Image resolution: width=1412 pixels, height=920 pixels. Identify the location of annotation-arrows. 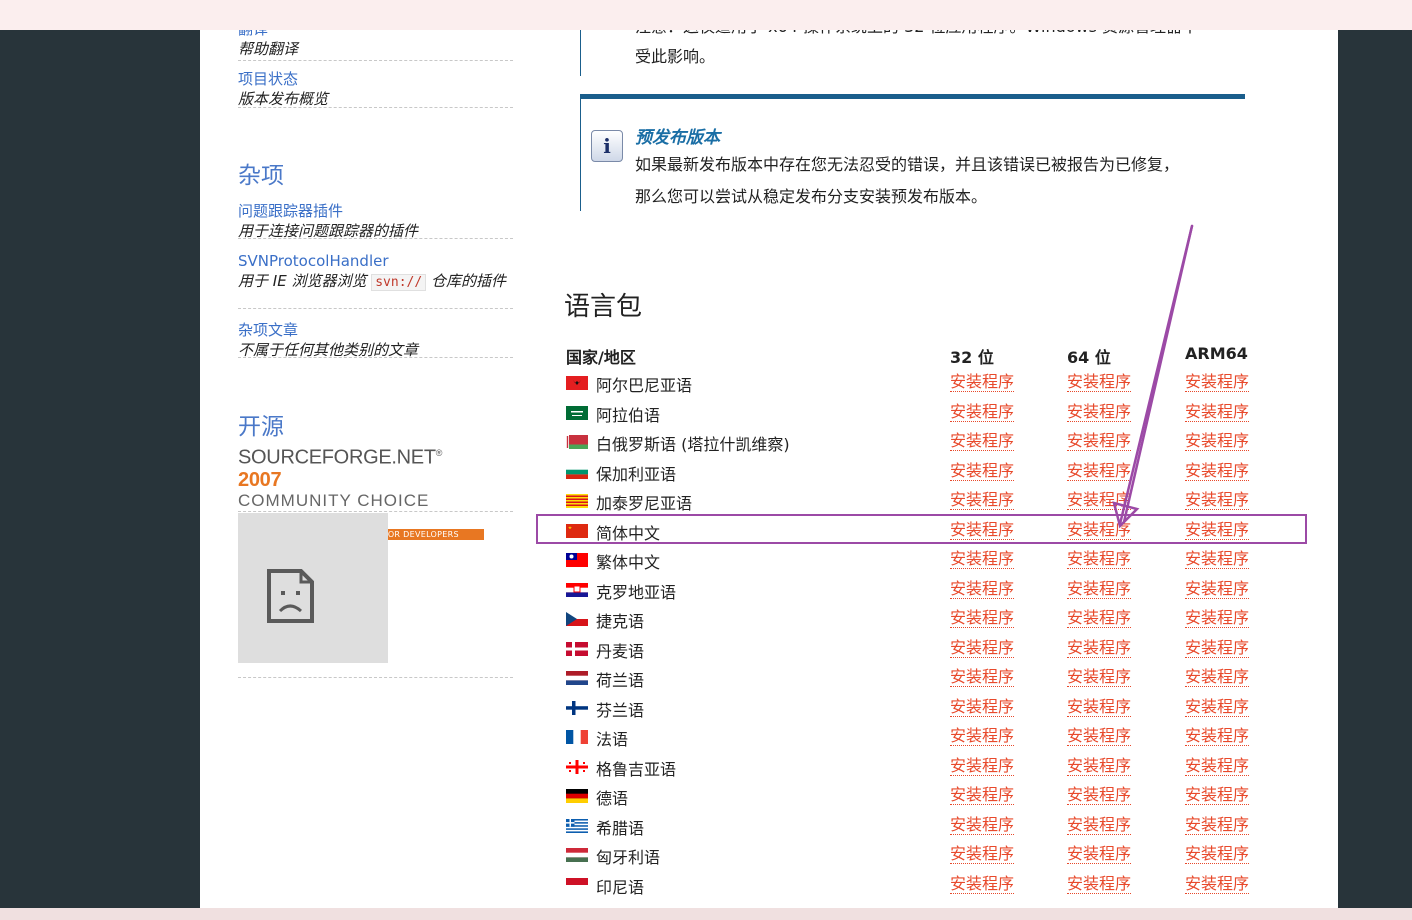
(1153, 376).